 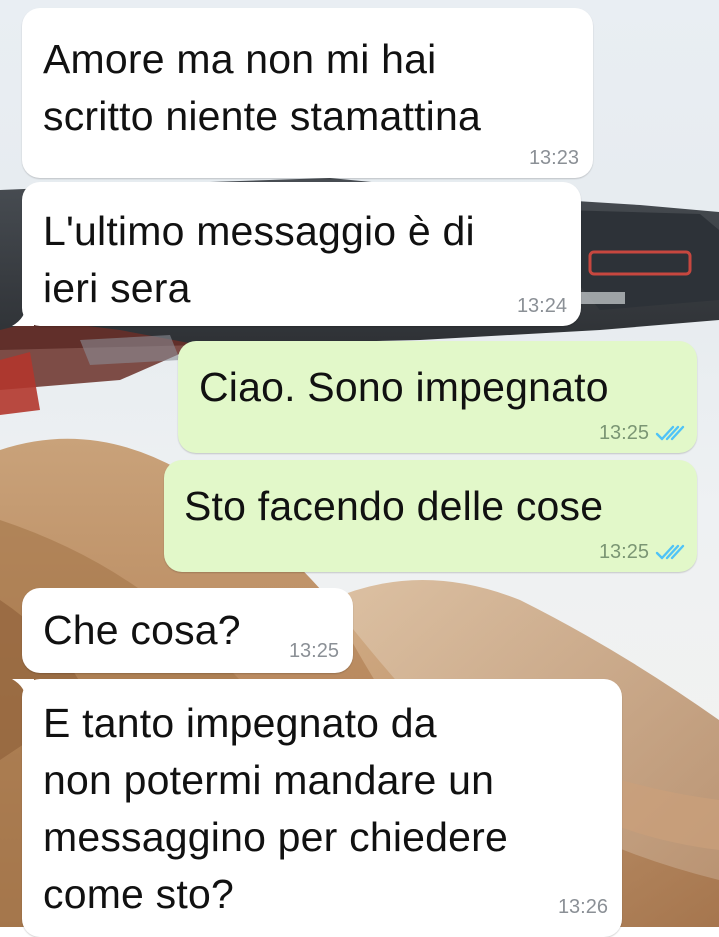 I want to click on message-timestamp: 13:26, so click(x=582, y=907).